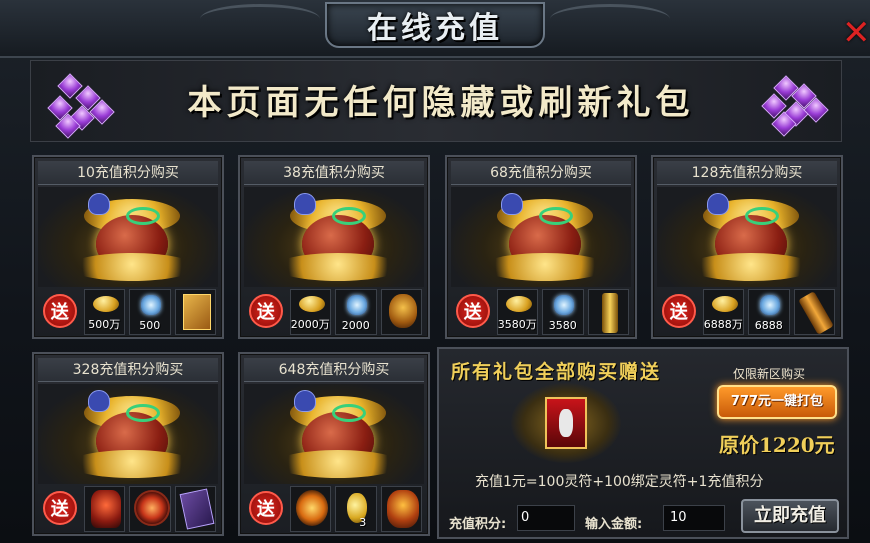 The image size is (870, 543). Describe the element at coordinates (334, 173) in the screenshot. I see `pack-title: 38充值积分购买` at that location.